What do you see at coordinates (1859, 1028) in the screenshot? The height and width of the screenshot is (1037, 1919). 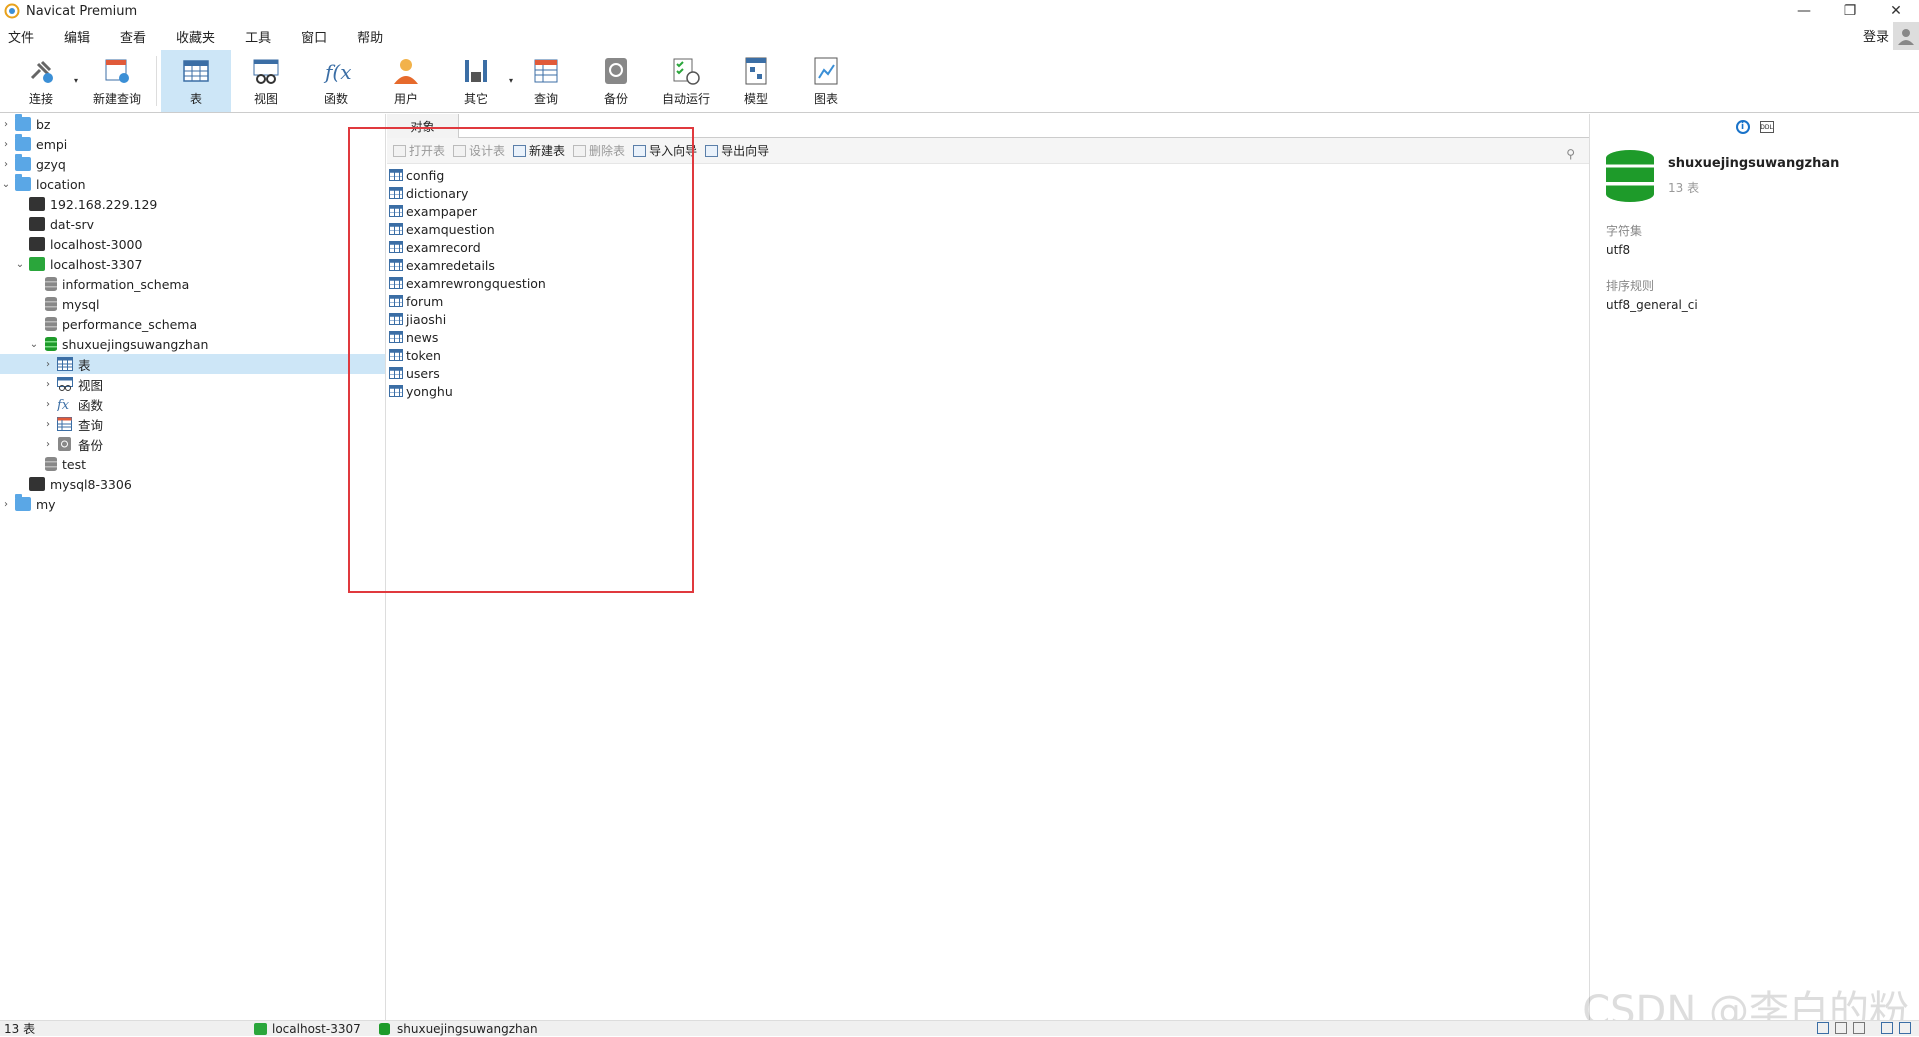 I see `view-er-icon` at bounding box center [1859, 1028].